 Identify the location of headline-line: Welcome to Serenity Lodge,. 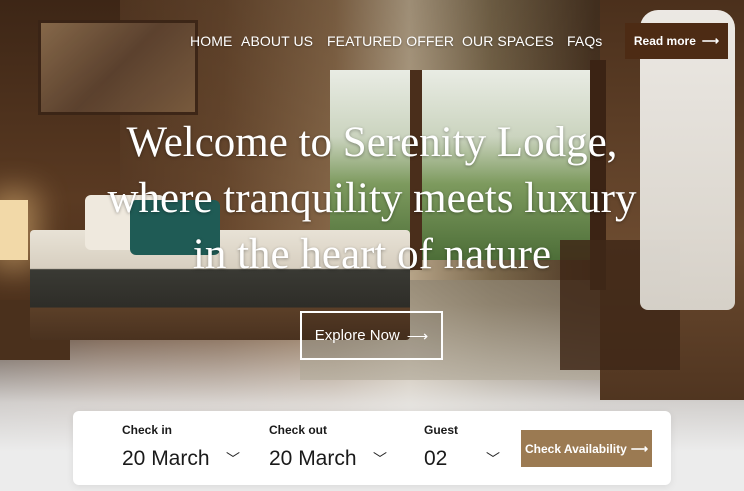
(372, 142).